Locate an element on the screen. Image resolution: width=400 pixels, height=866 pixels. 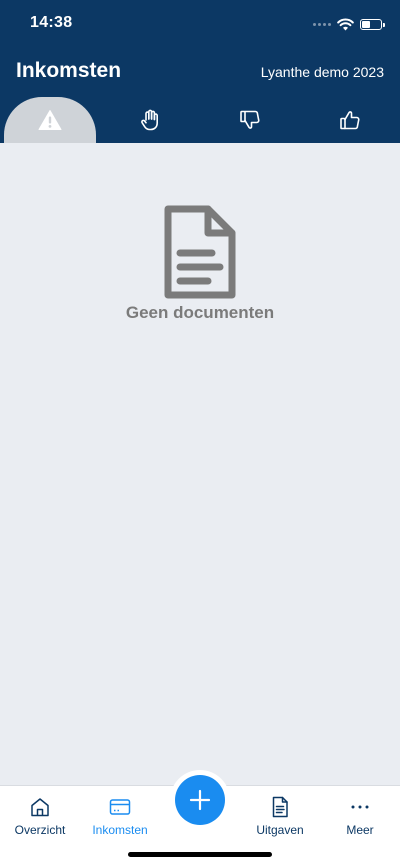
thumbs-down-icon is located at coordinates (250, 119).